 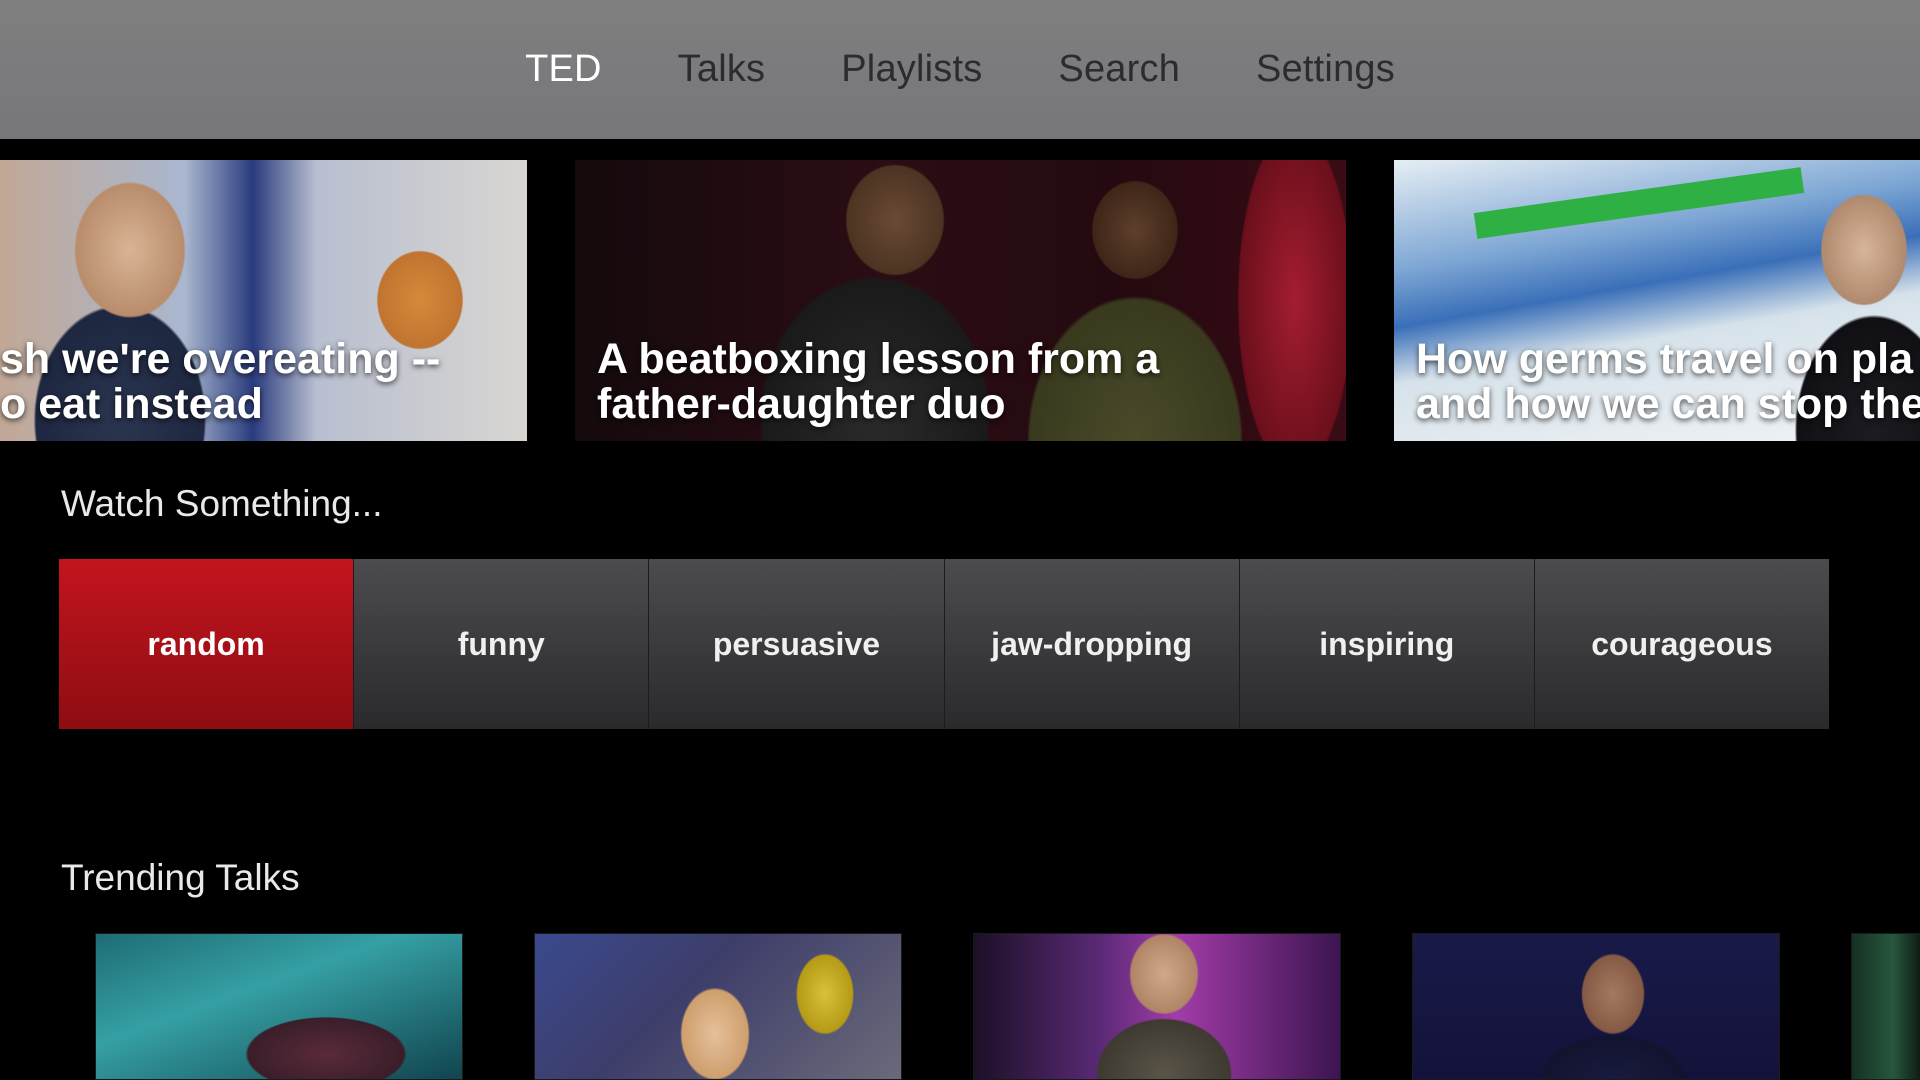 I want to click on trending-talks-heading: Trending Talks, so click(x=180, y=877).